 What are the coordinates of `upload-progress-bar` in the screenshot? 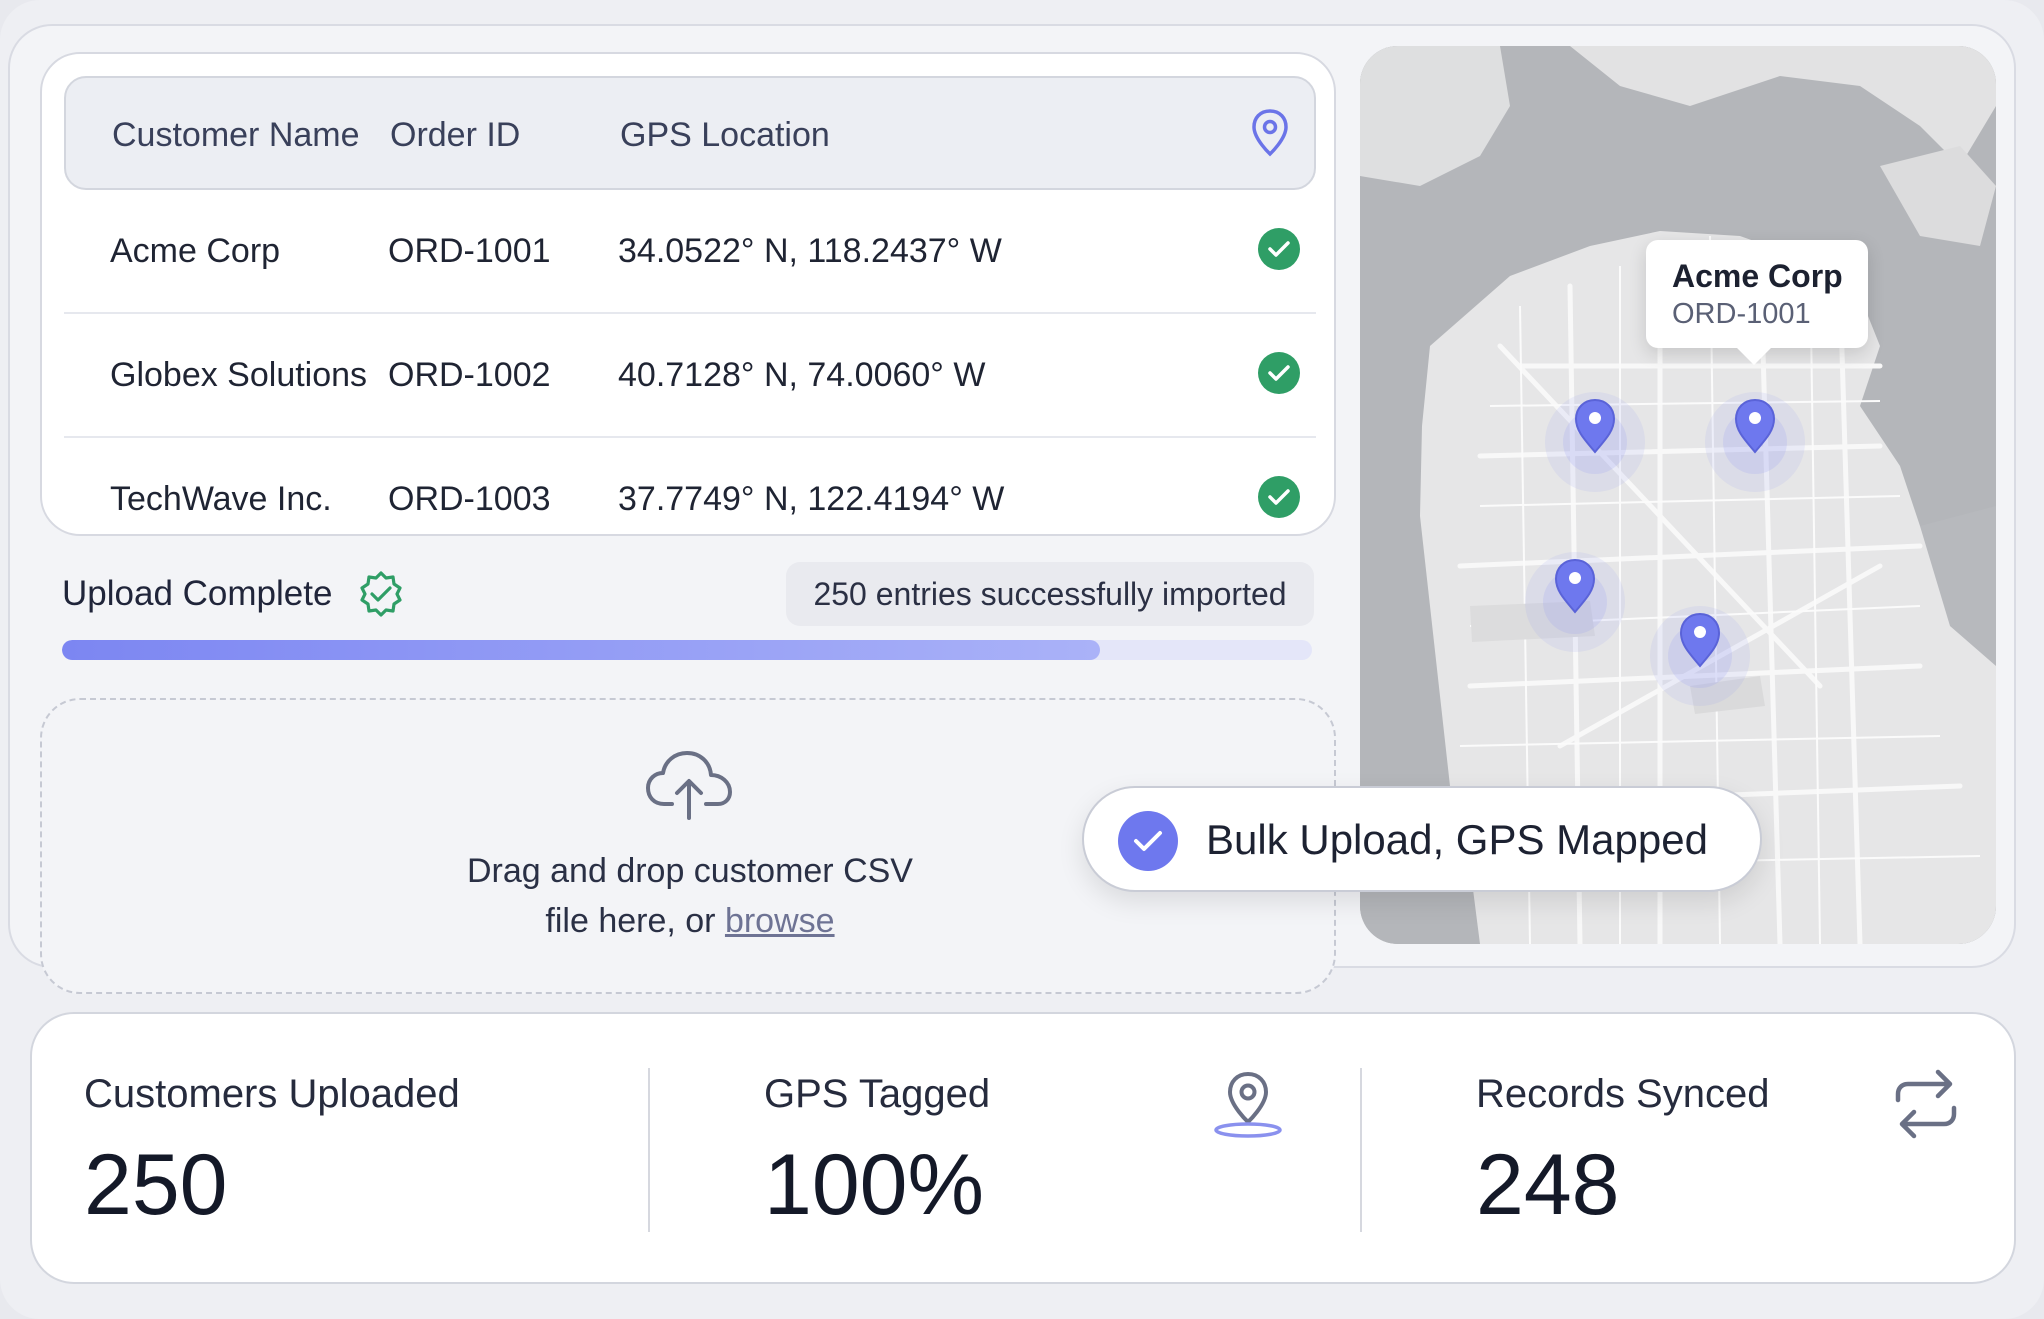 It's located at (687, 650).